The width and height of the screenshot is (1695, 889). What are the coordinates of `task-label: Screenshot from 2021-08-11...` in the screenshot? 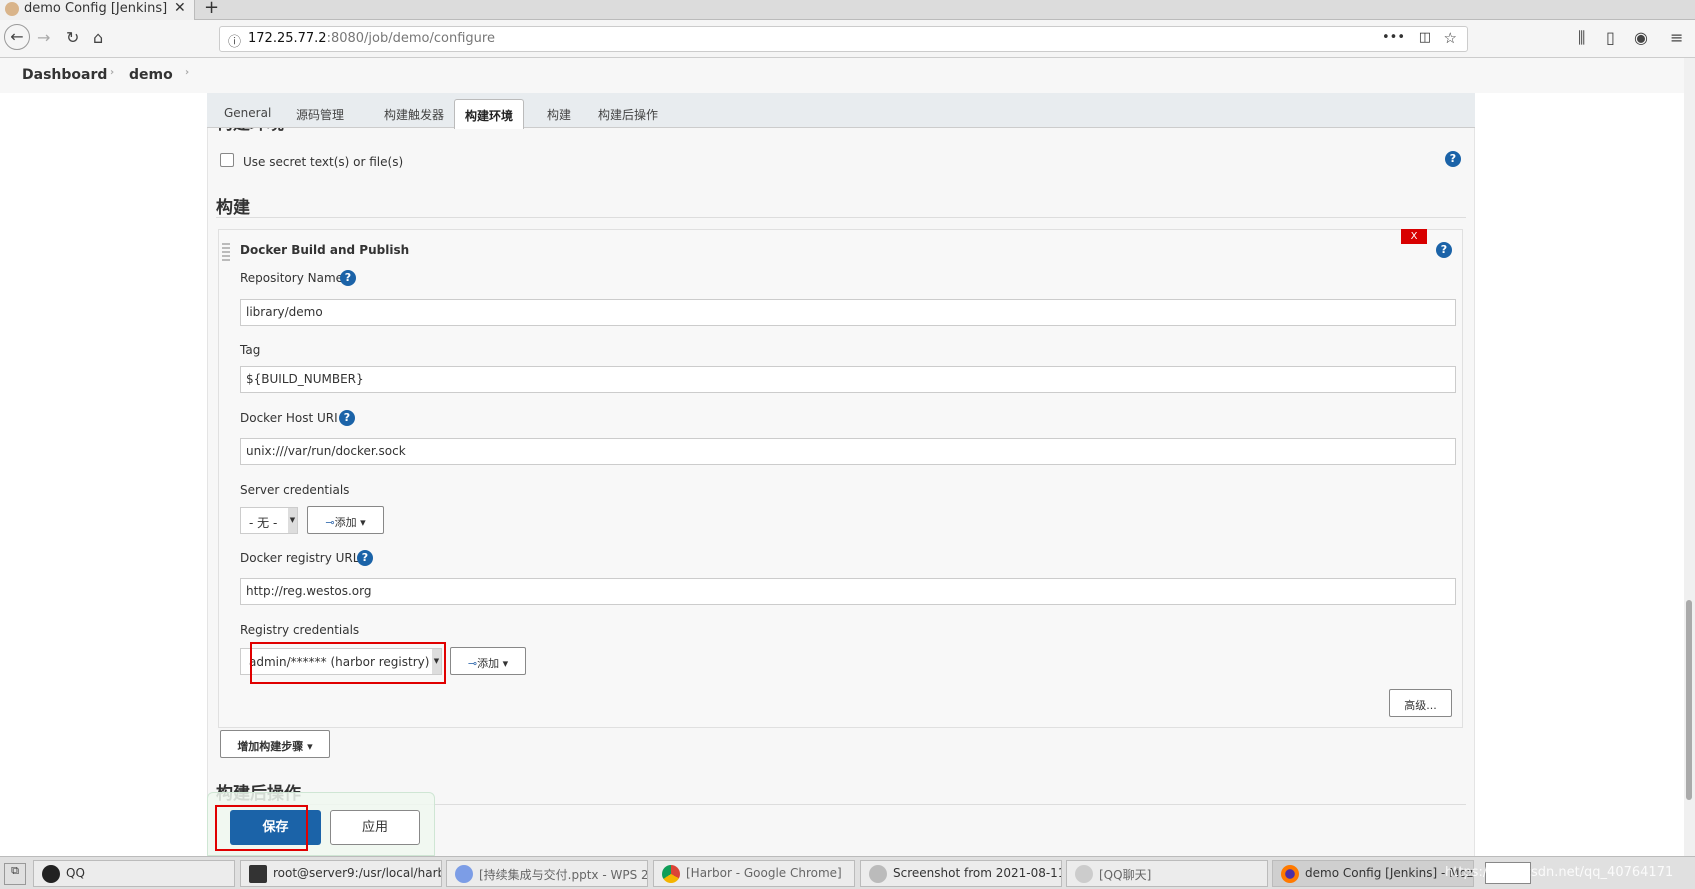 It's located at (977, 873).